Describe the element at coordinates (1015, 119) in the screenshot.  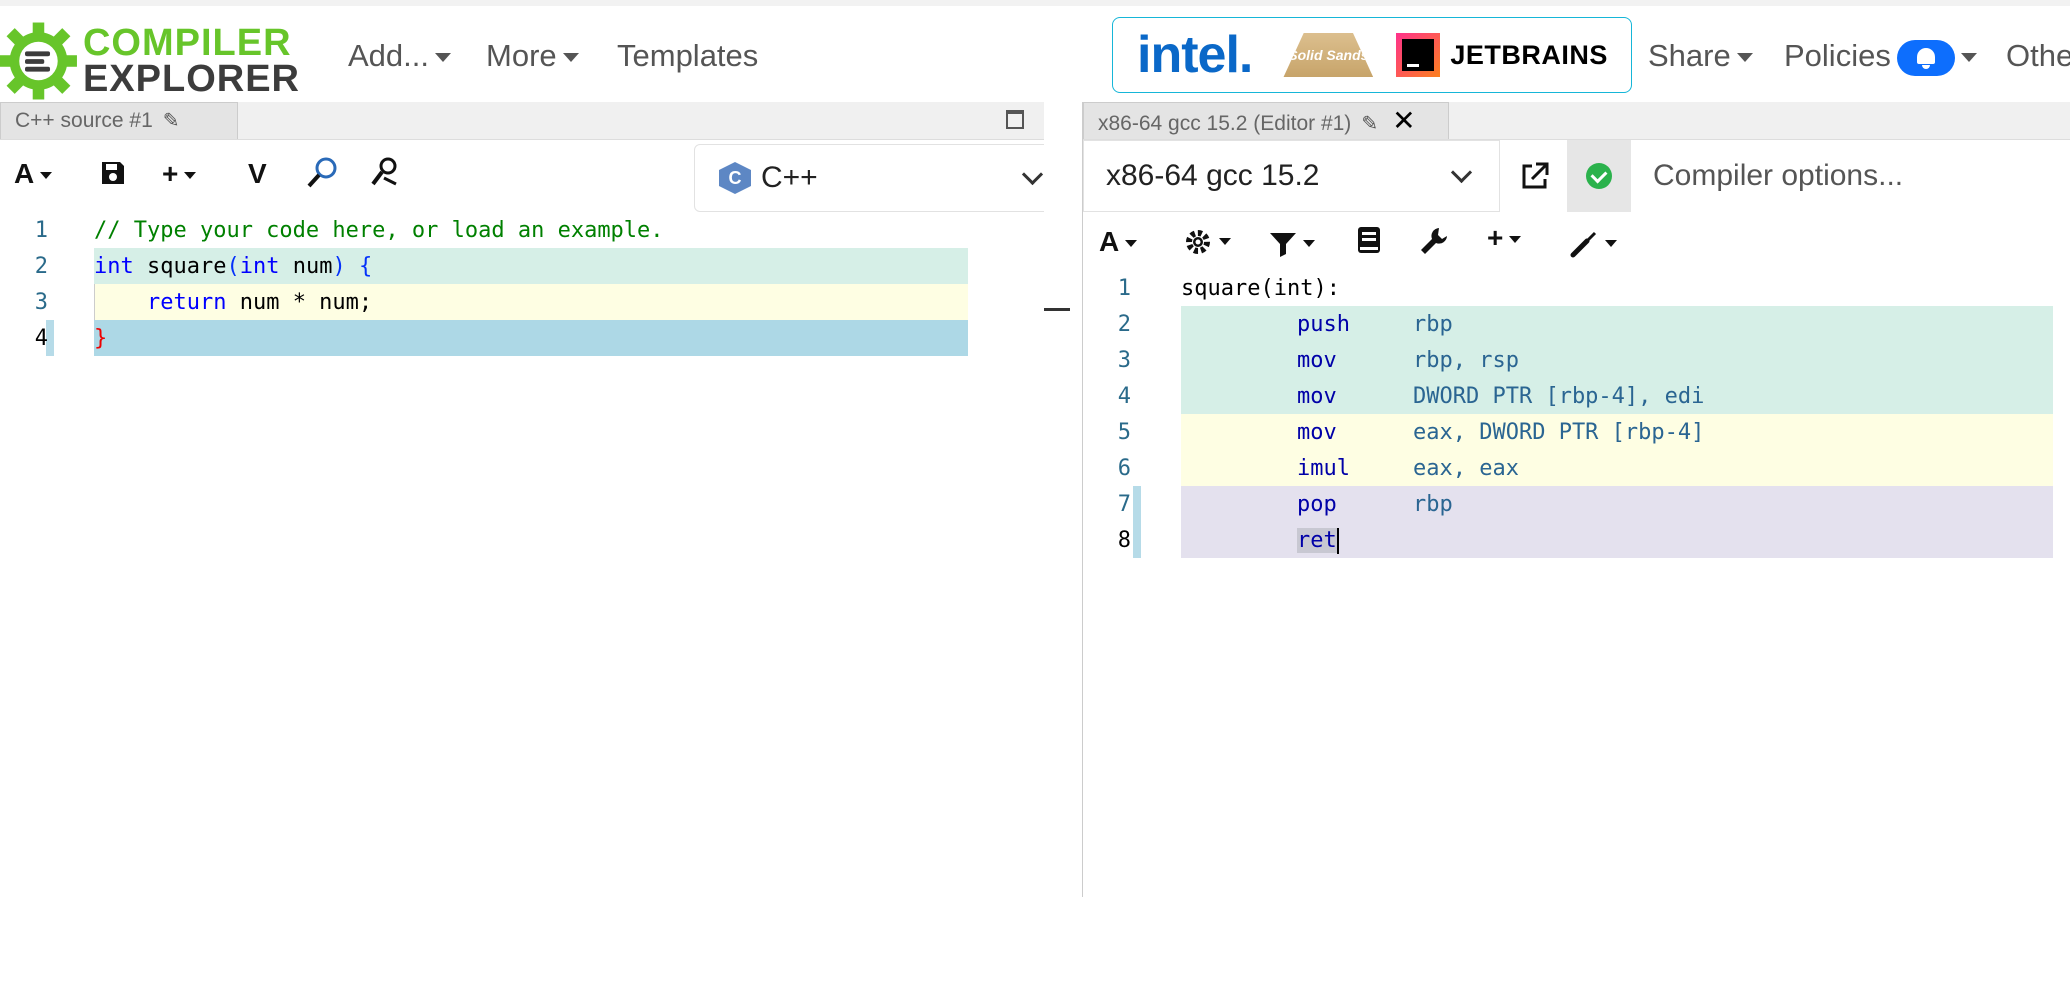
I see `maximize-icon` at that location.